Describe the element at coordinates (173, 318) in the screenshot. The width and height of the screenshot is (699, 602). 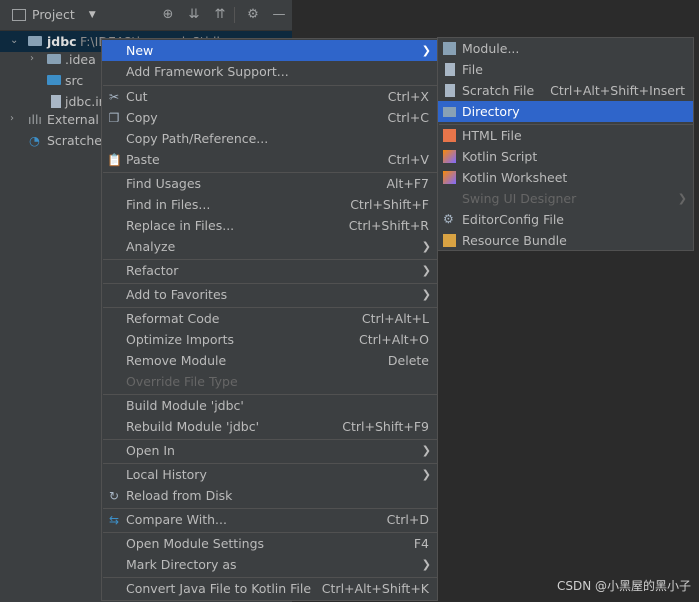
I see `menu-item-label: Reformat Code` at that location.